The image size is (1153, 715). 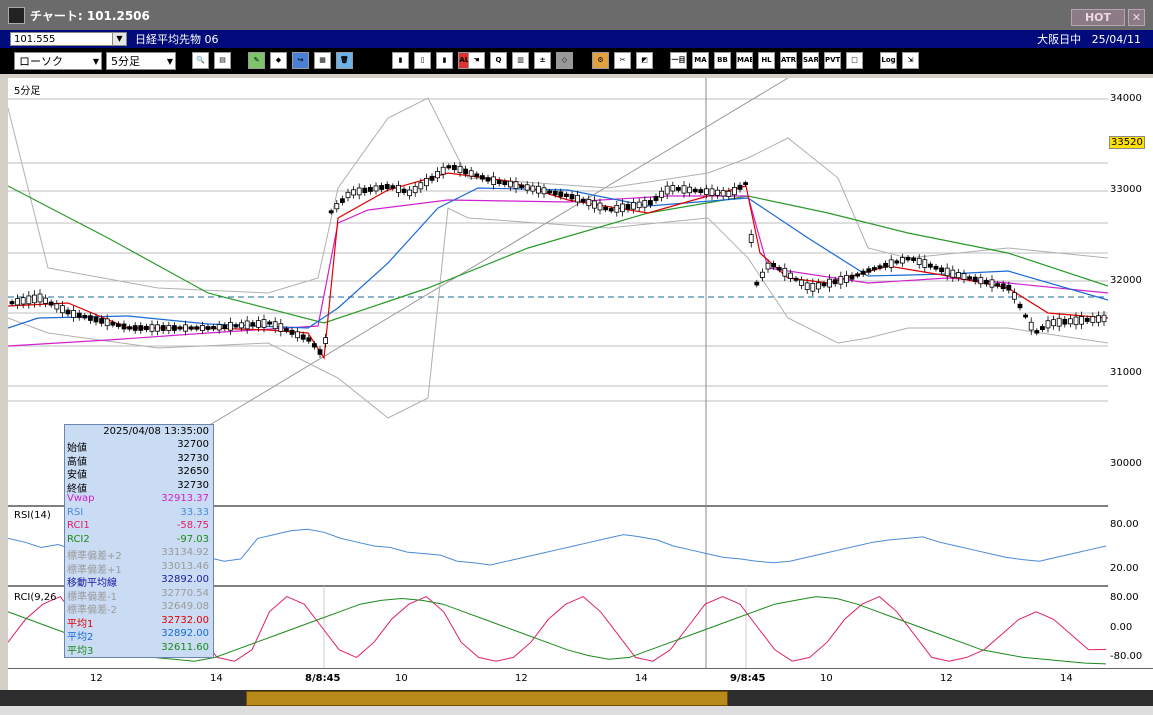 What do you see at coordinates (722, 60) in the screenshot?
I see `indicator-bb-button: BB` at bounding box center [722, 60].